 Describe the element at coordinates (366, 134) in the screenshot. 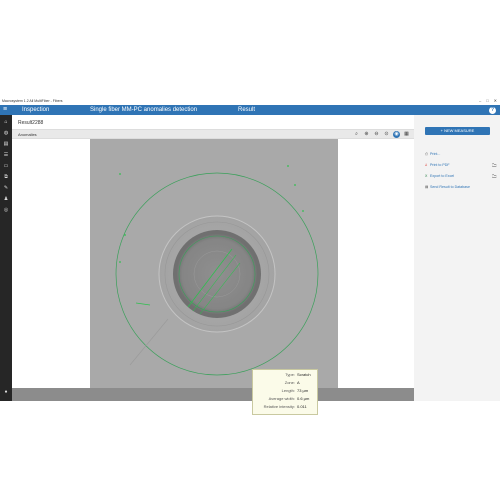

I see `zoom-in-icon: ⊕` at that location.